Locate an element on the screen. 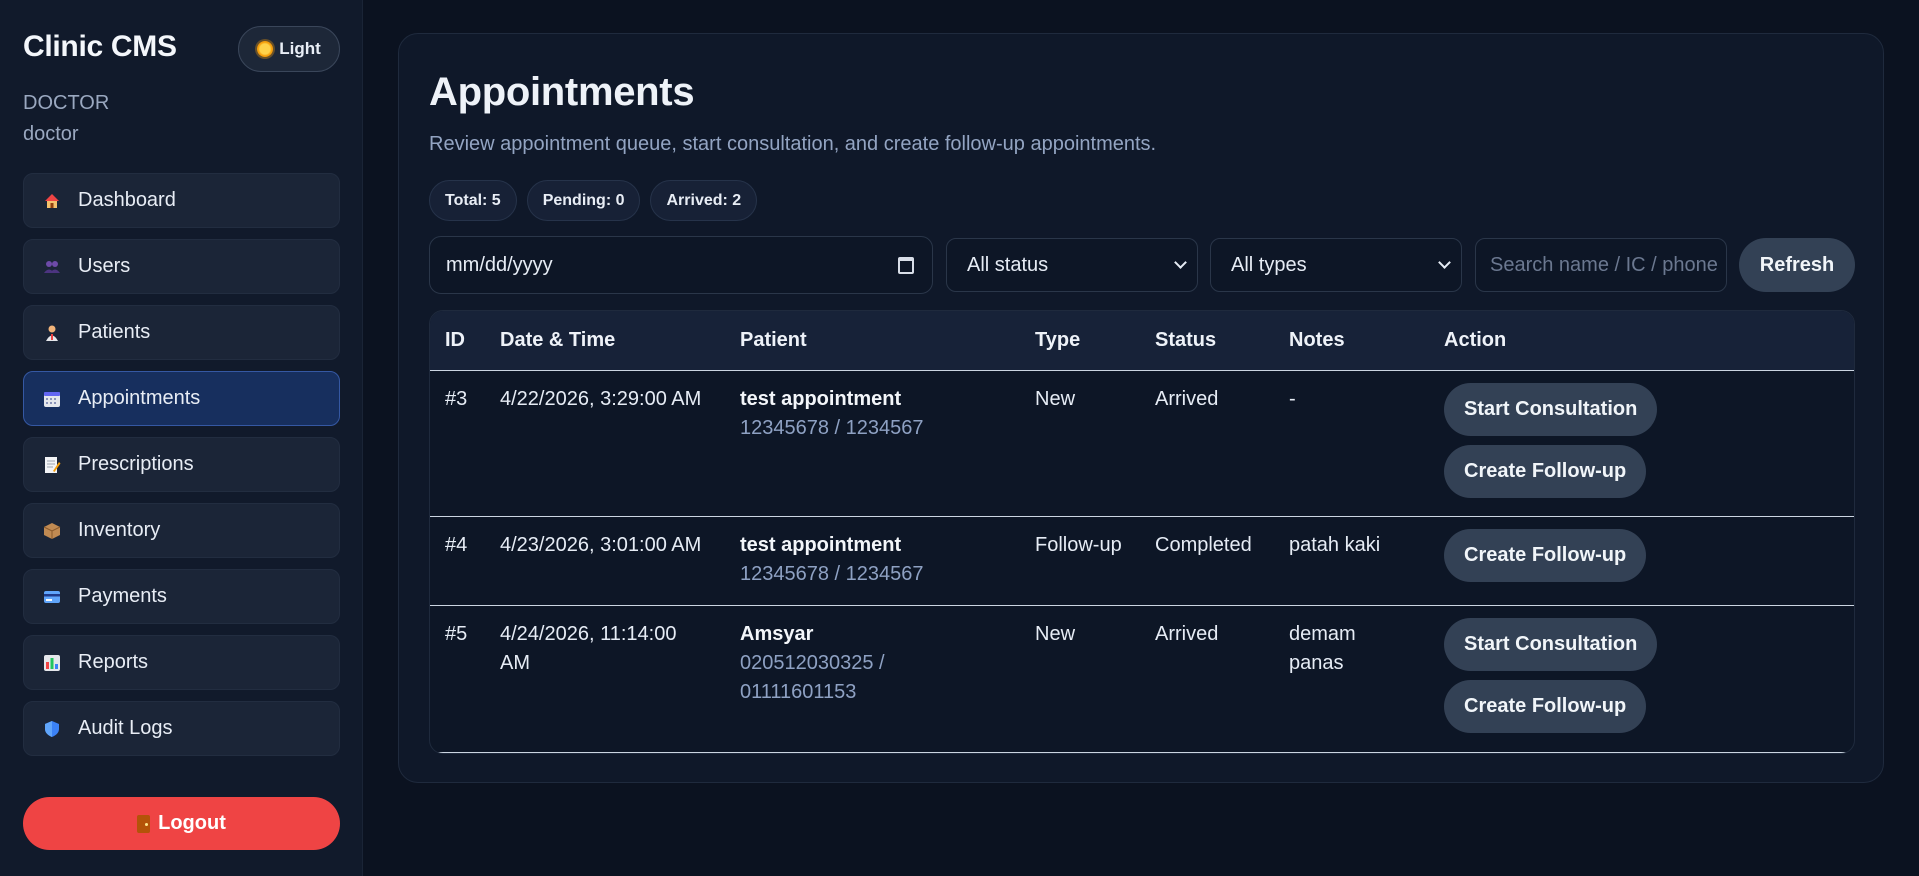  sidebar-item-label: Audit Logs is located at coordinates (125, 728).